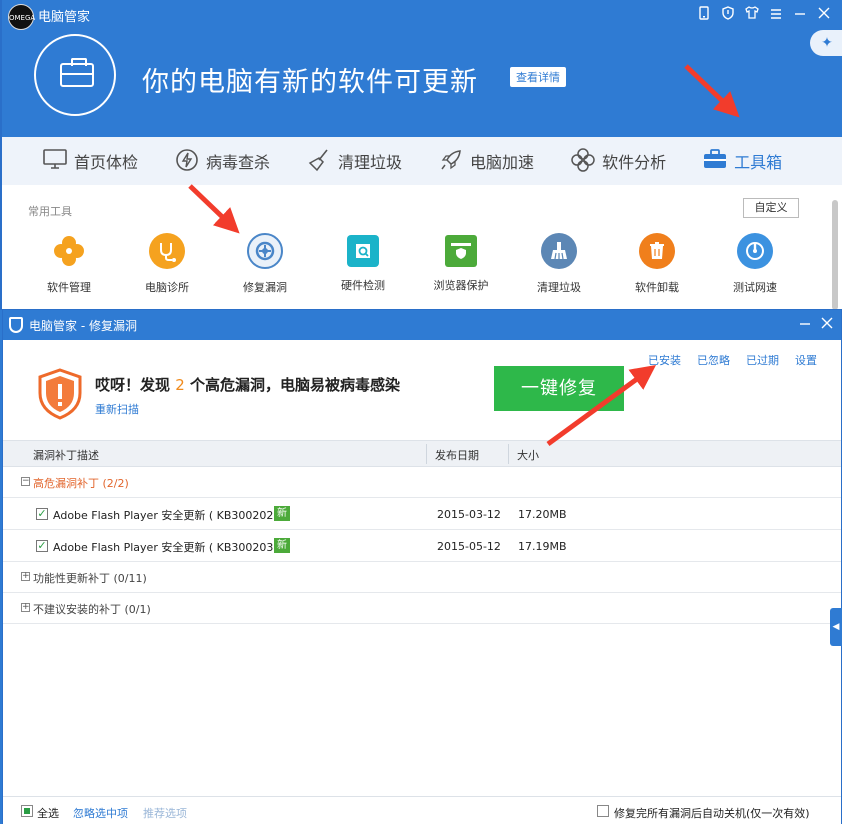 This screenshot has width=842, height=824. I want to click on tool-clean-junk: 清理垃圾, so click(559, 264).